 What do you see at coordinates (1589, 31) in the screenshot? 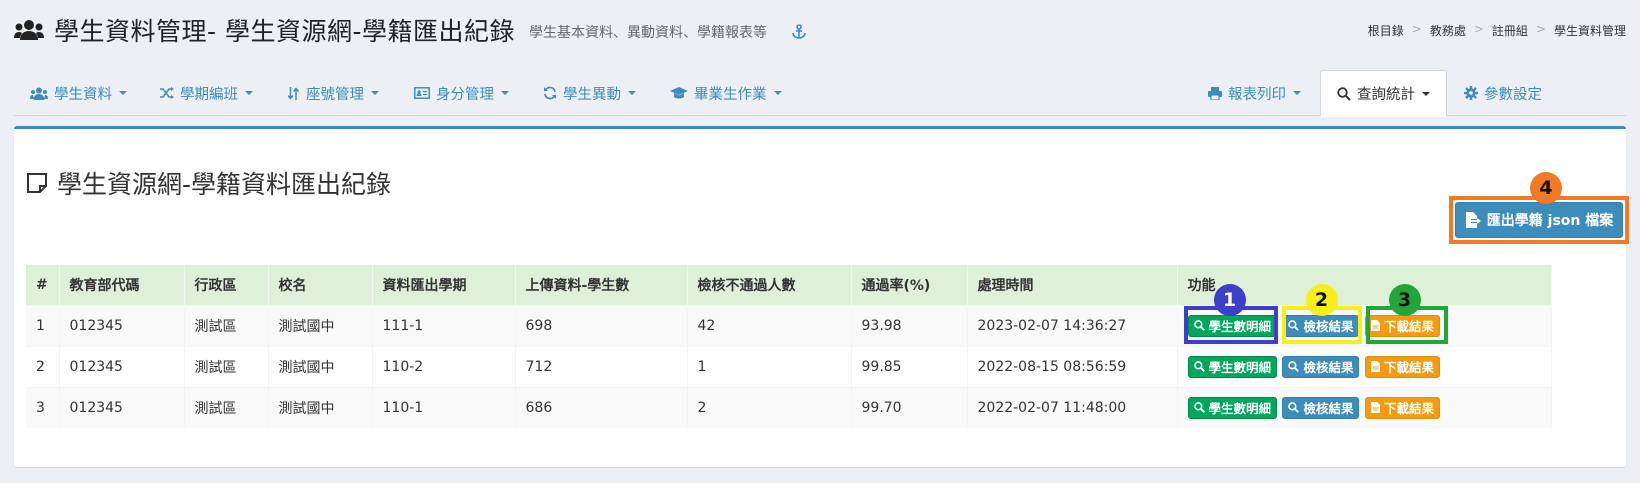
I see `breadcrumb-item-current: 學生資料管理` at bounding box center [1589, 31].